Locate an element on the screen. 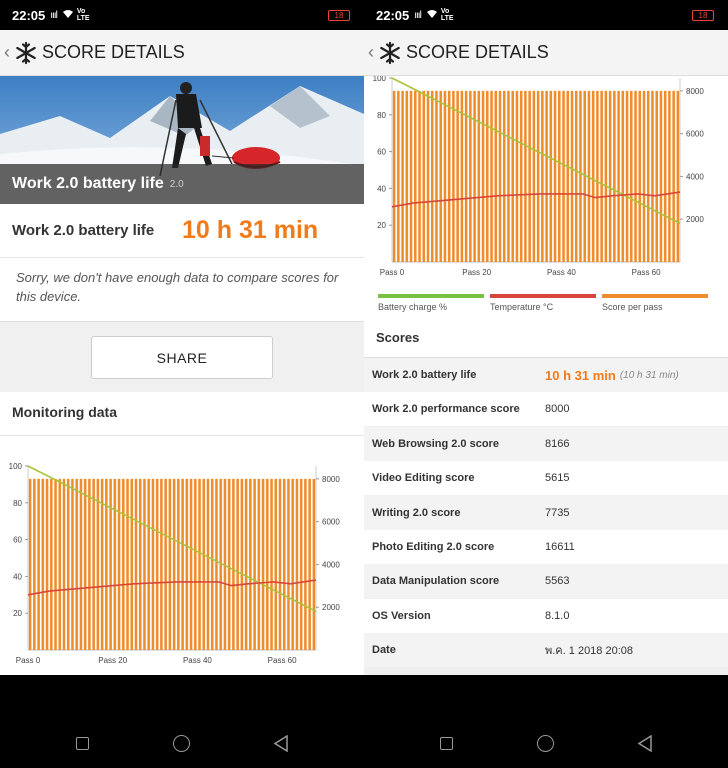 This screenshot has height=768, width=728. score-sub-value: (10 h 31 min) is located at coordinates (649, 375).